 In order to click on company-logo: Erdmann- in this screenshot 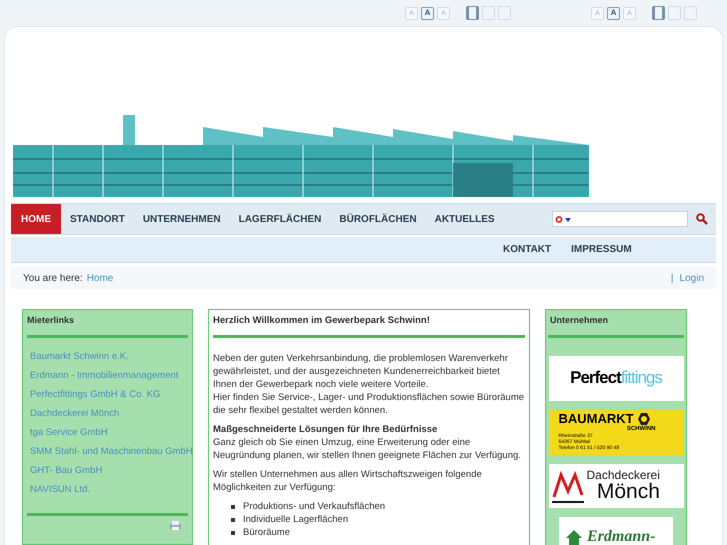, I will do `click(616, 530)`.